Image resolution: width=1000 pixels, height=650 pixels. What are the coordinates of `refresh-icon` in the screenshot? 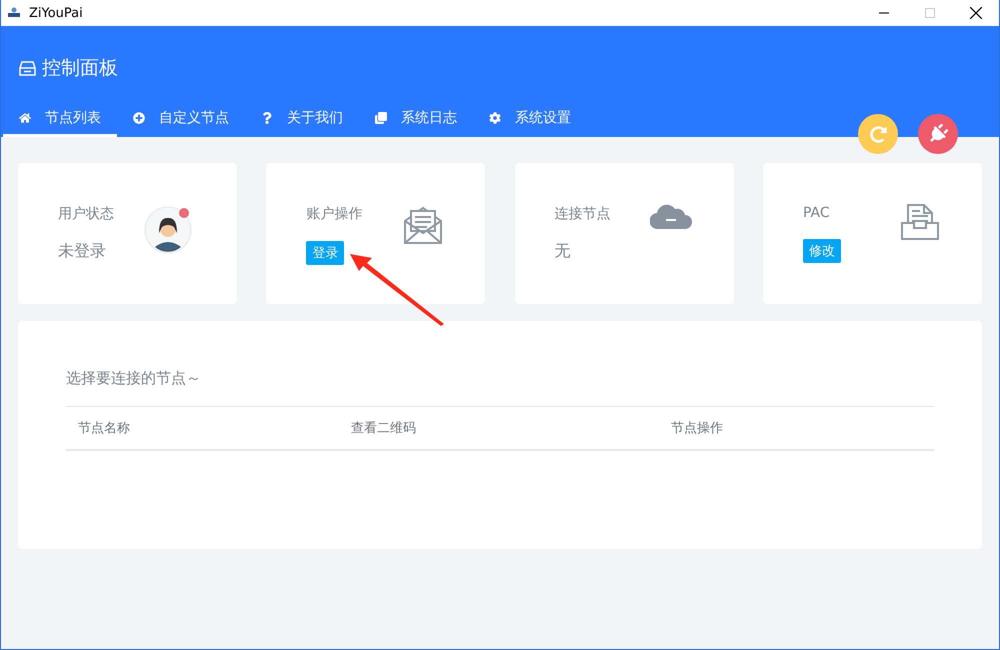 It's located at (878, 134).